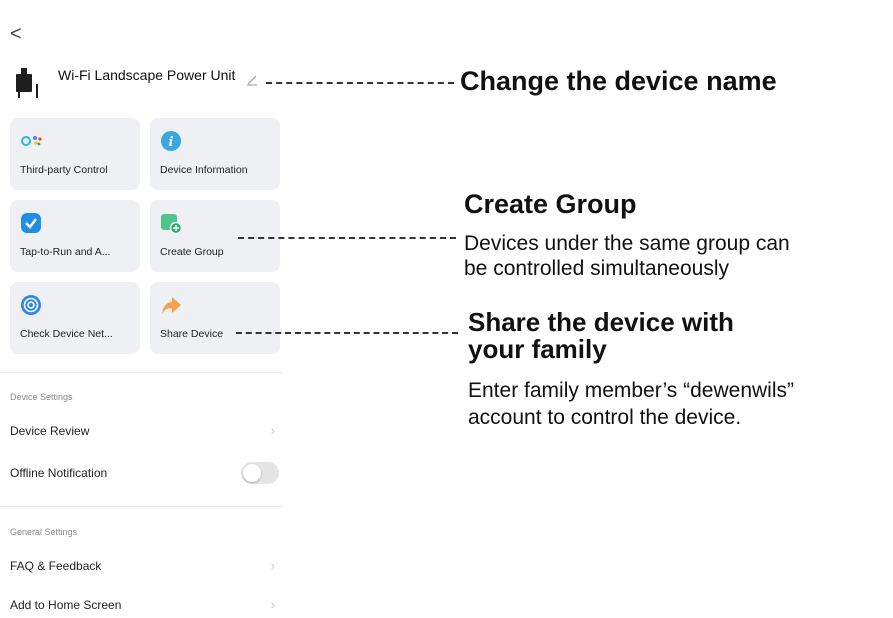 This screenshot has height=618, width=893. I want to click on add-group-icon, so click(171, 224).